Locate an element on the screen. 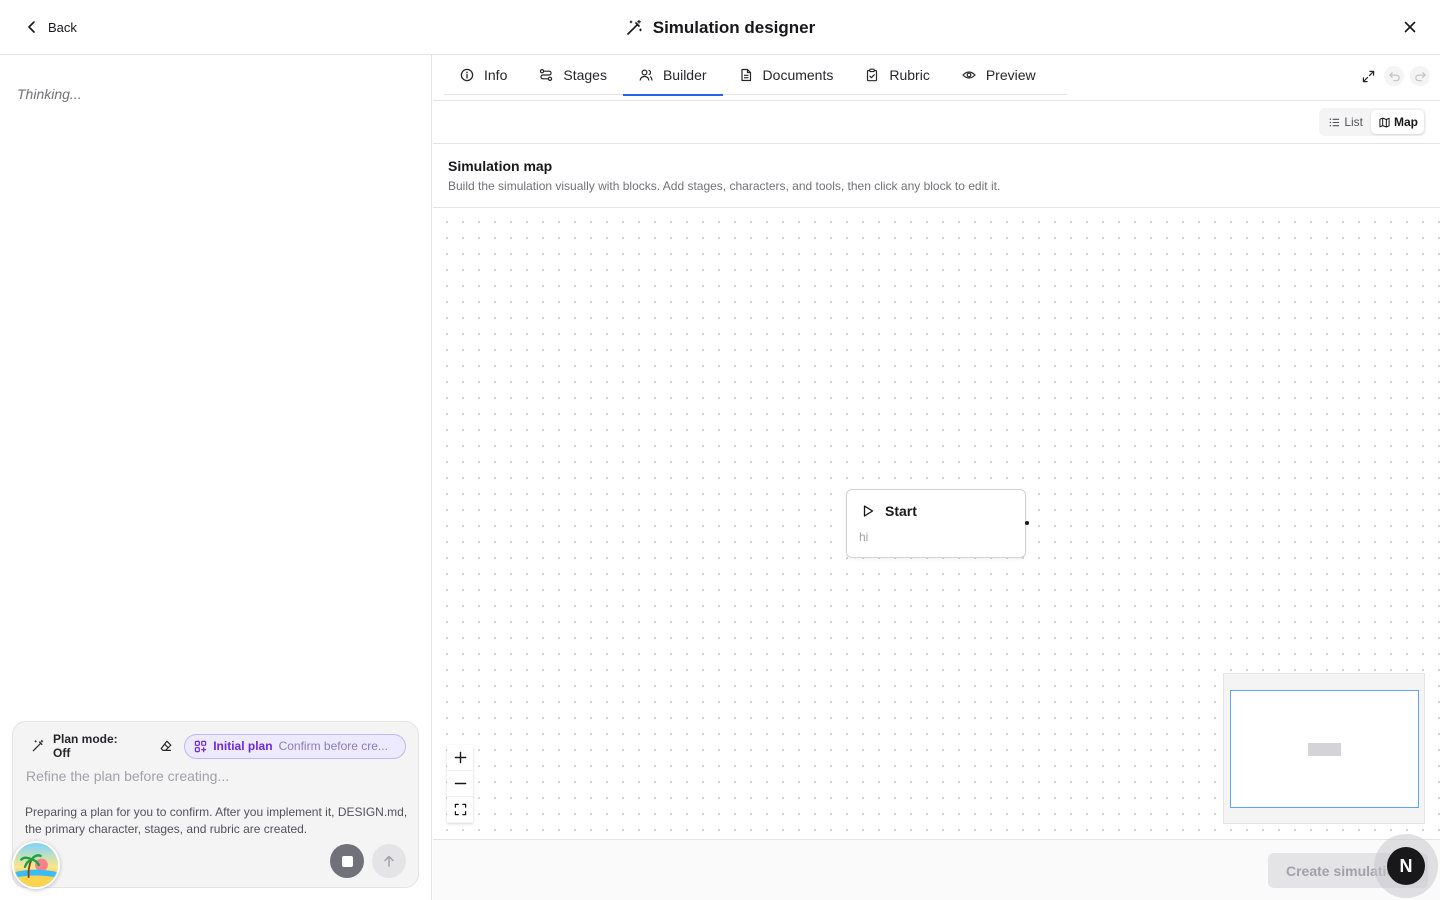 The height and width of the screenshot is (900, 1440). map-view-label: Map is located at coordinates (1406, 122).